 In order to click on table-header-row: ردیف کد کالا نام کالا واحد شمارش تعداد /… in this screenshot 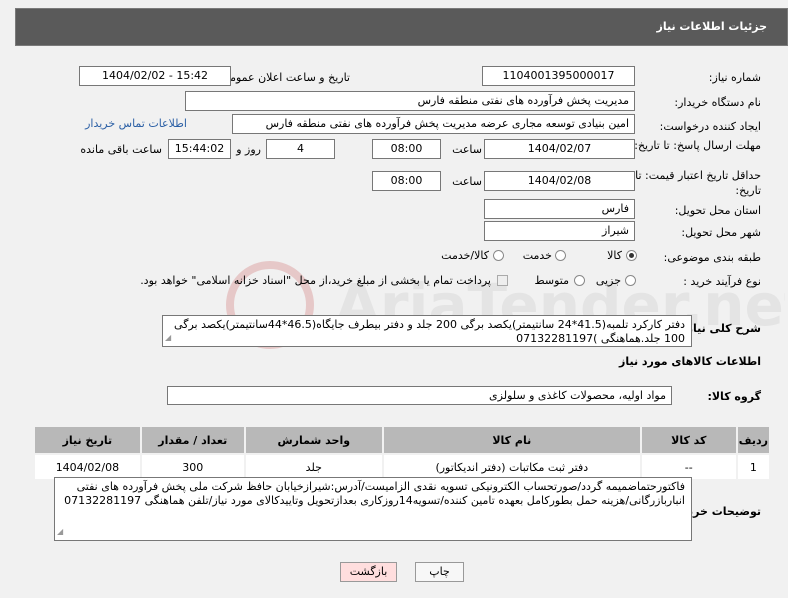, I will do `click(402, 440)`.